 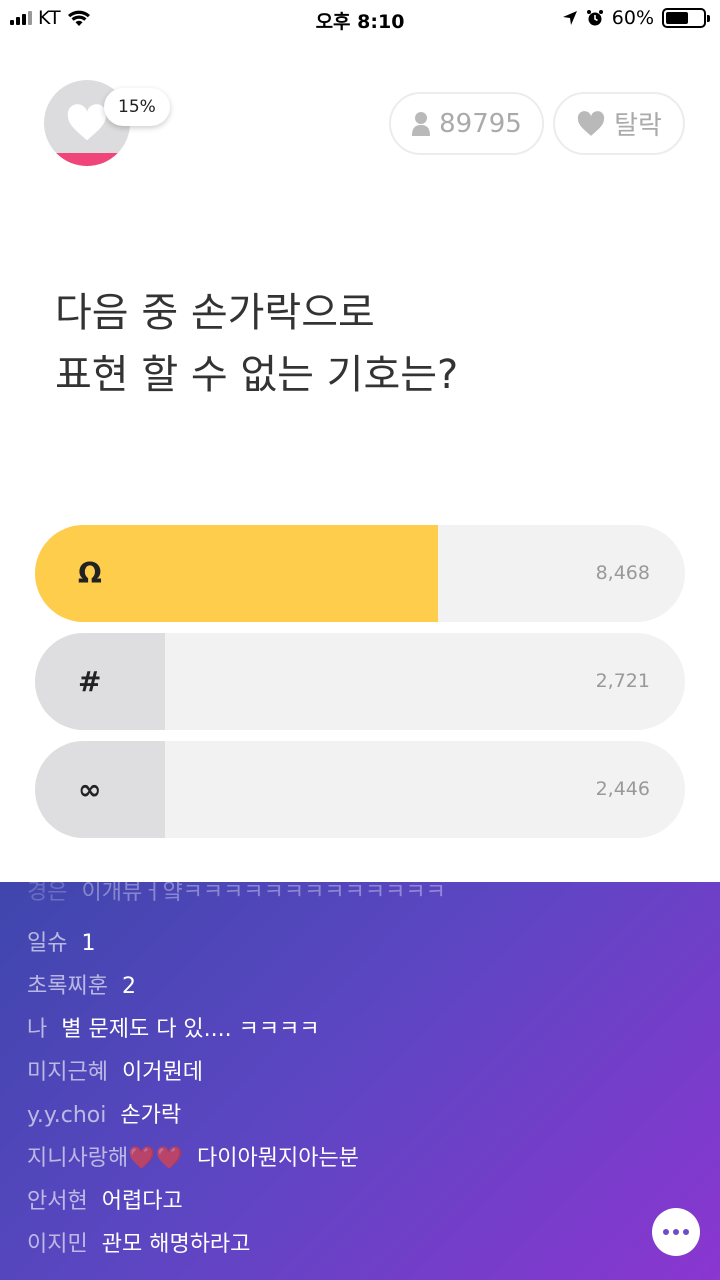 What do you see at coordinates (105, 1158) in the screenshot?
I see `chat-user: 지니사랑해❤️❤️` at bounding box center [105, 1158].